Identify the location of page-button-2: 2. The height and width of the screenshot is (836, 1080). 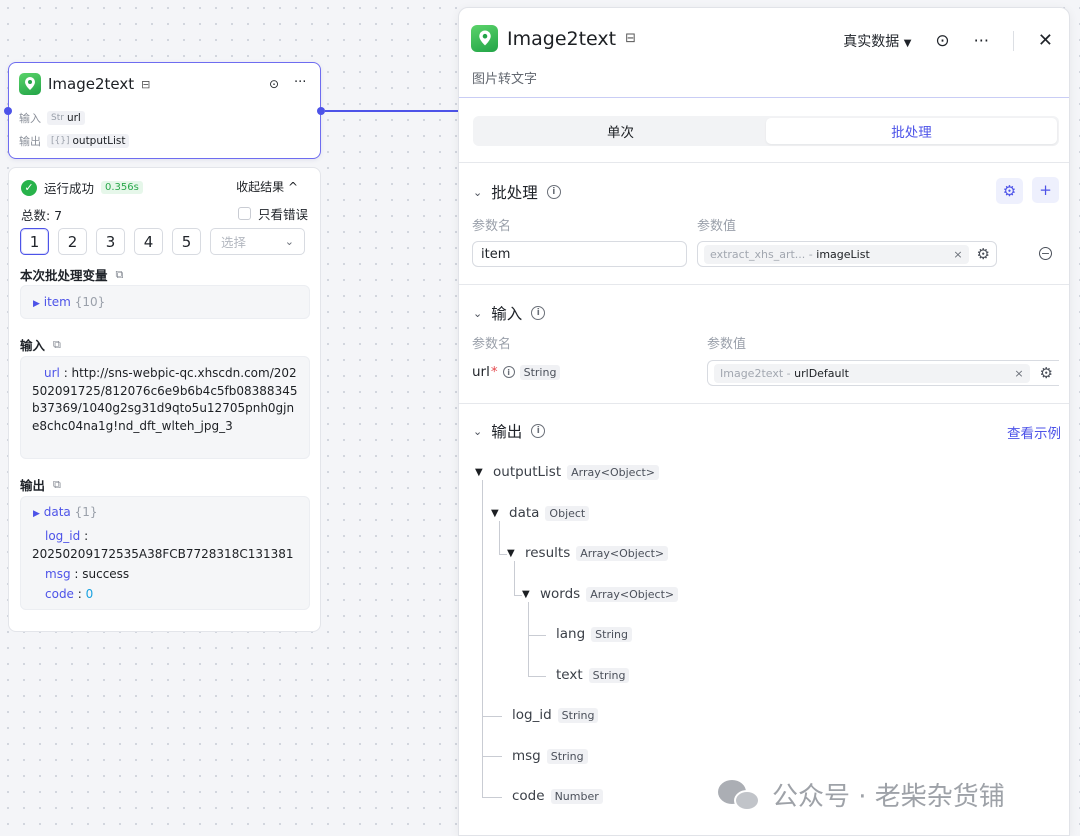
(72, 241).